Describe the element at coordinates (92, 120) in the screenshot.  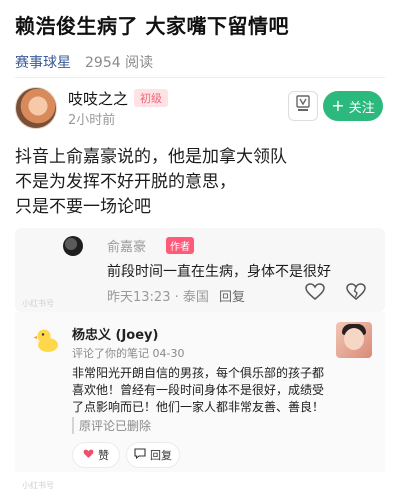
I see `post-time: 2小时前` at that location.